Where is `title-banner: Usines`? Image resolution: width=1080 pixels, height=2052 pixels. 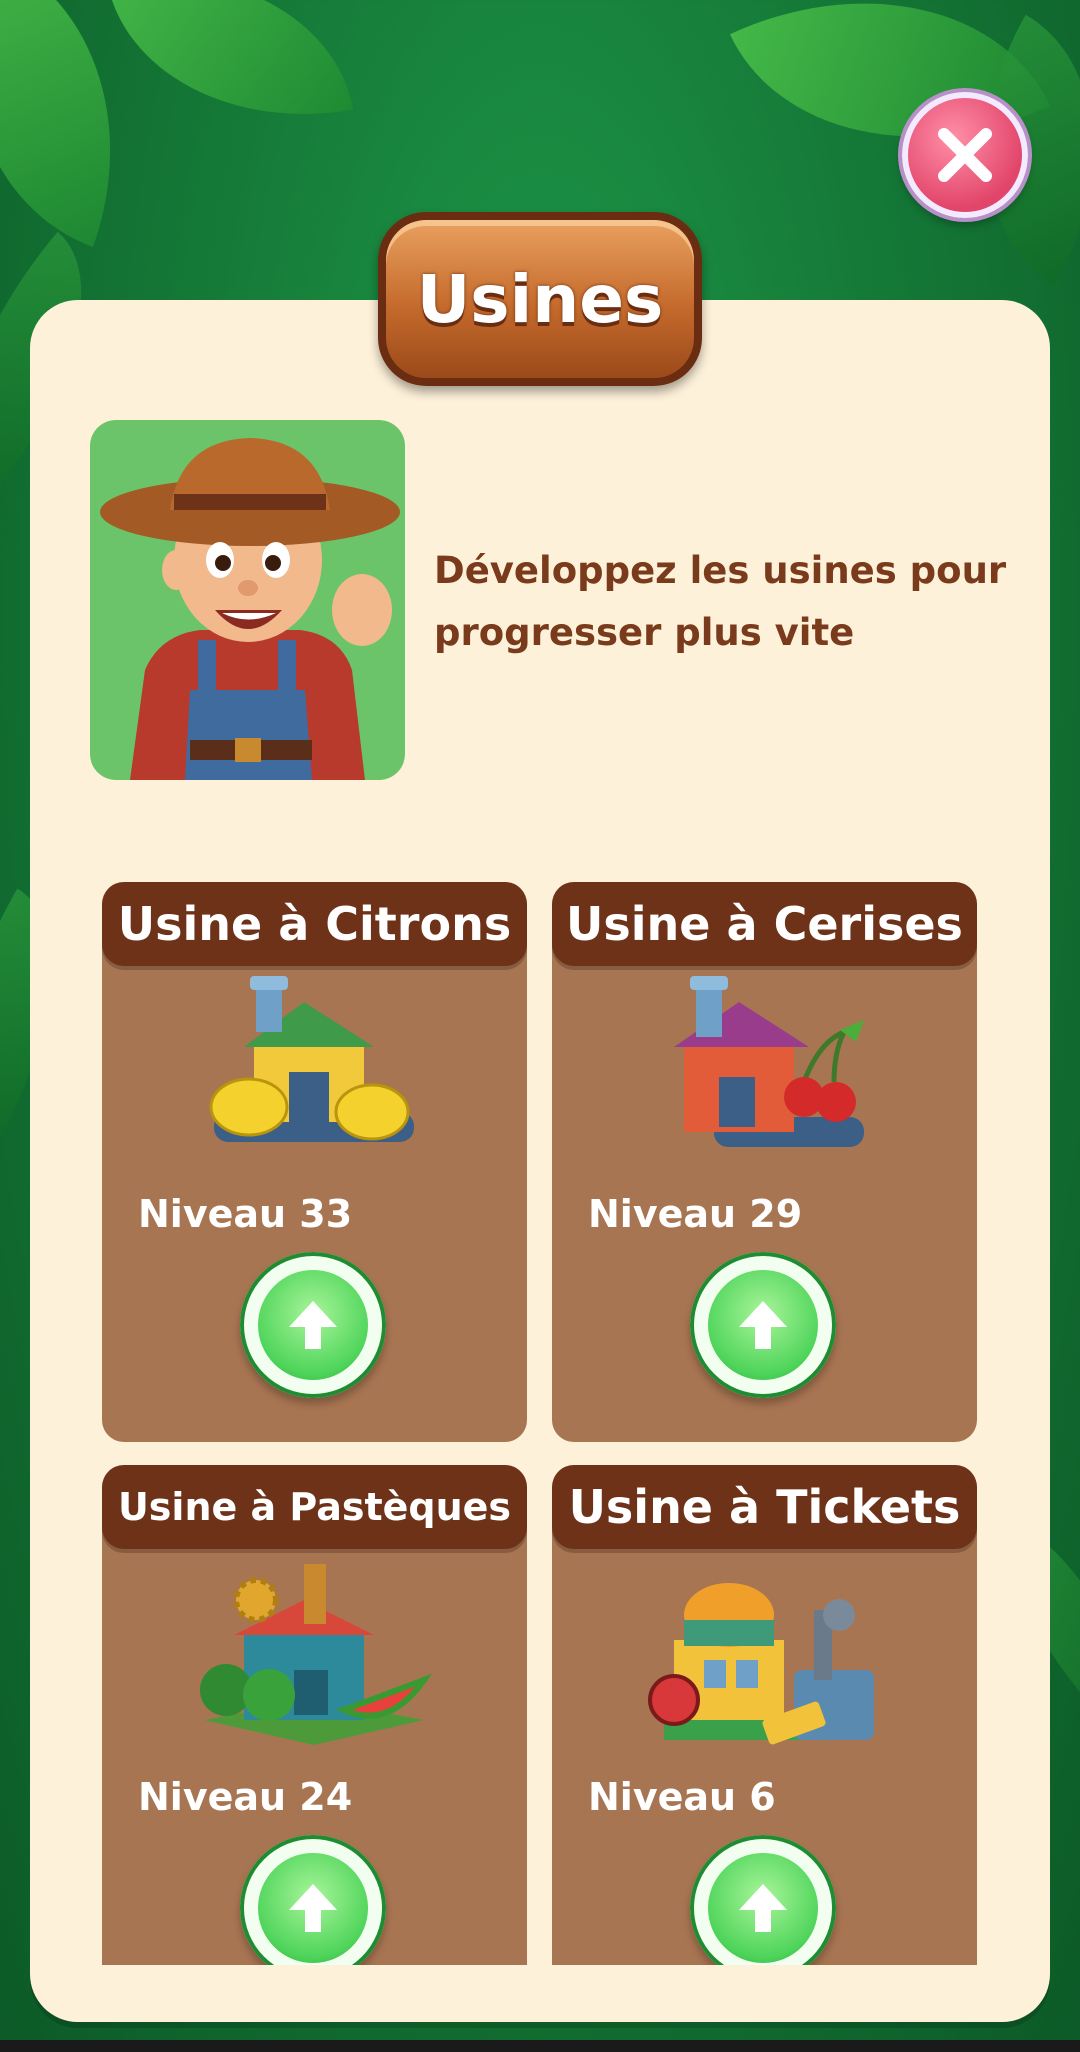 title-banner: Usines is located at coordinates (540, 299).